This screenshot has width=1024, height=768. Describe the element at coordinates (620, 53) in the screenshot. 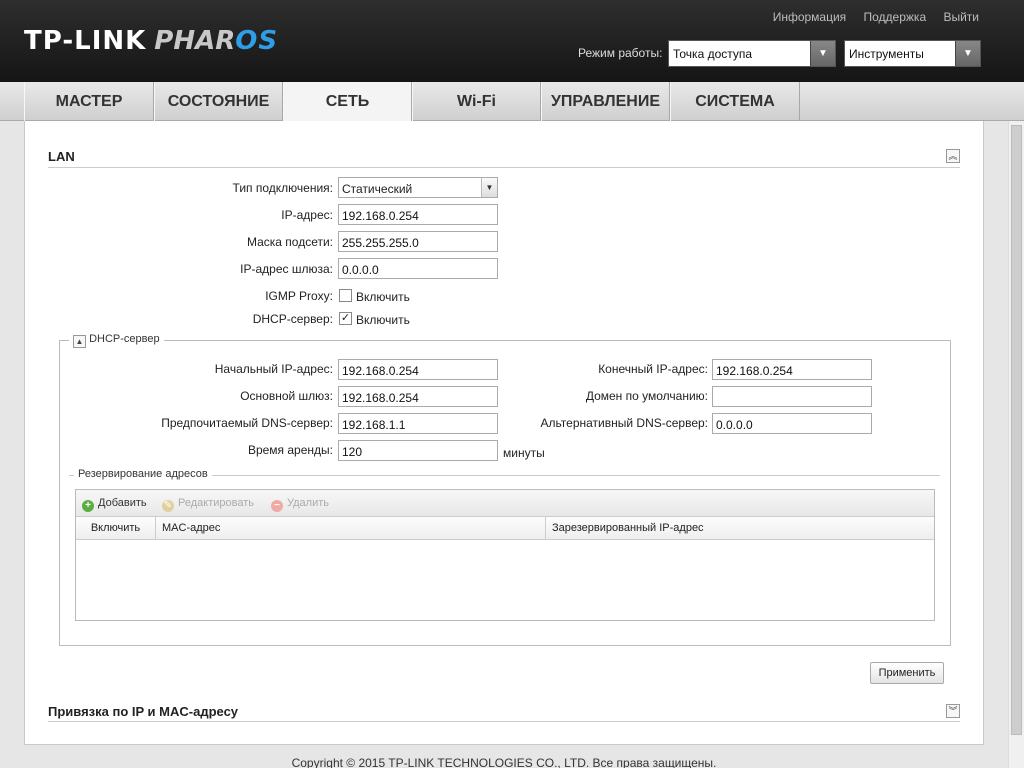

I see `mode-label: Режим работы:` at that location.